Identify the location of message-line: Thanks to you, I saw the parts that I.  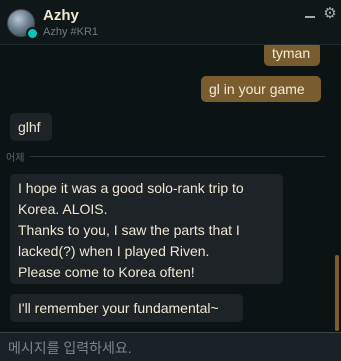
(129, 230).